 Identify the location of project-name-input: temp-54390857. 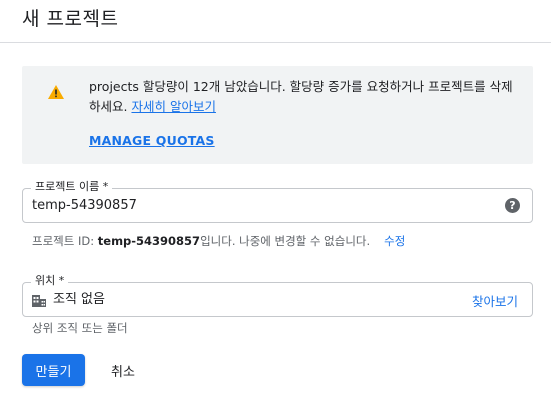
(84, 206).